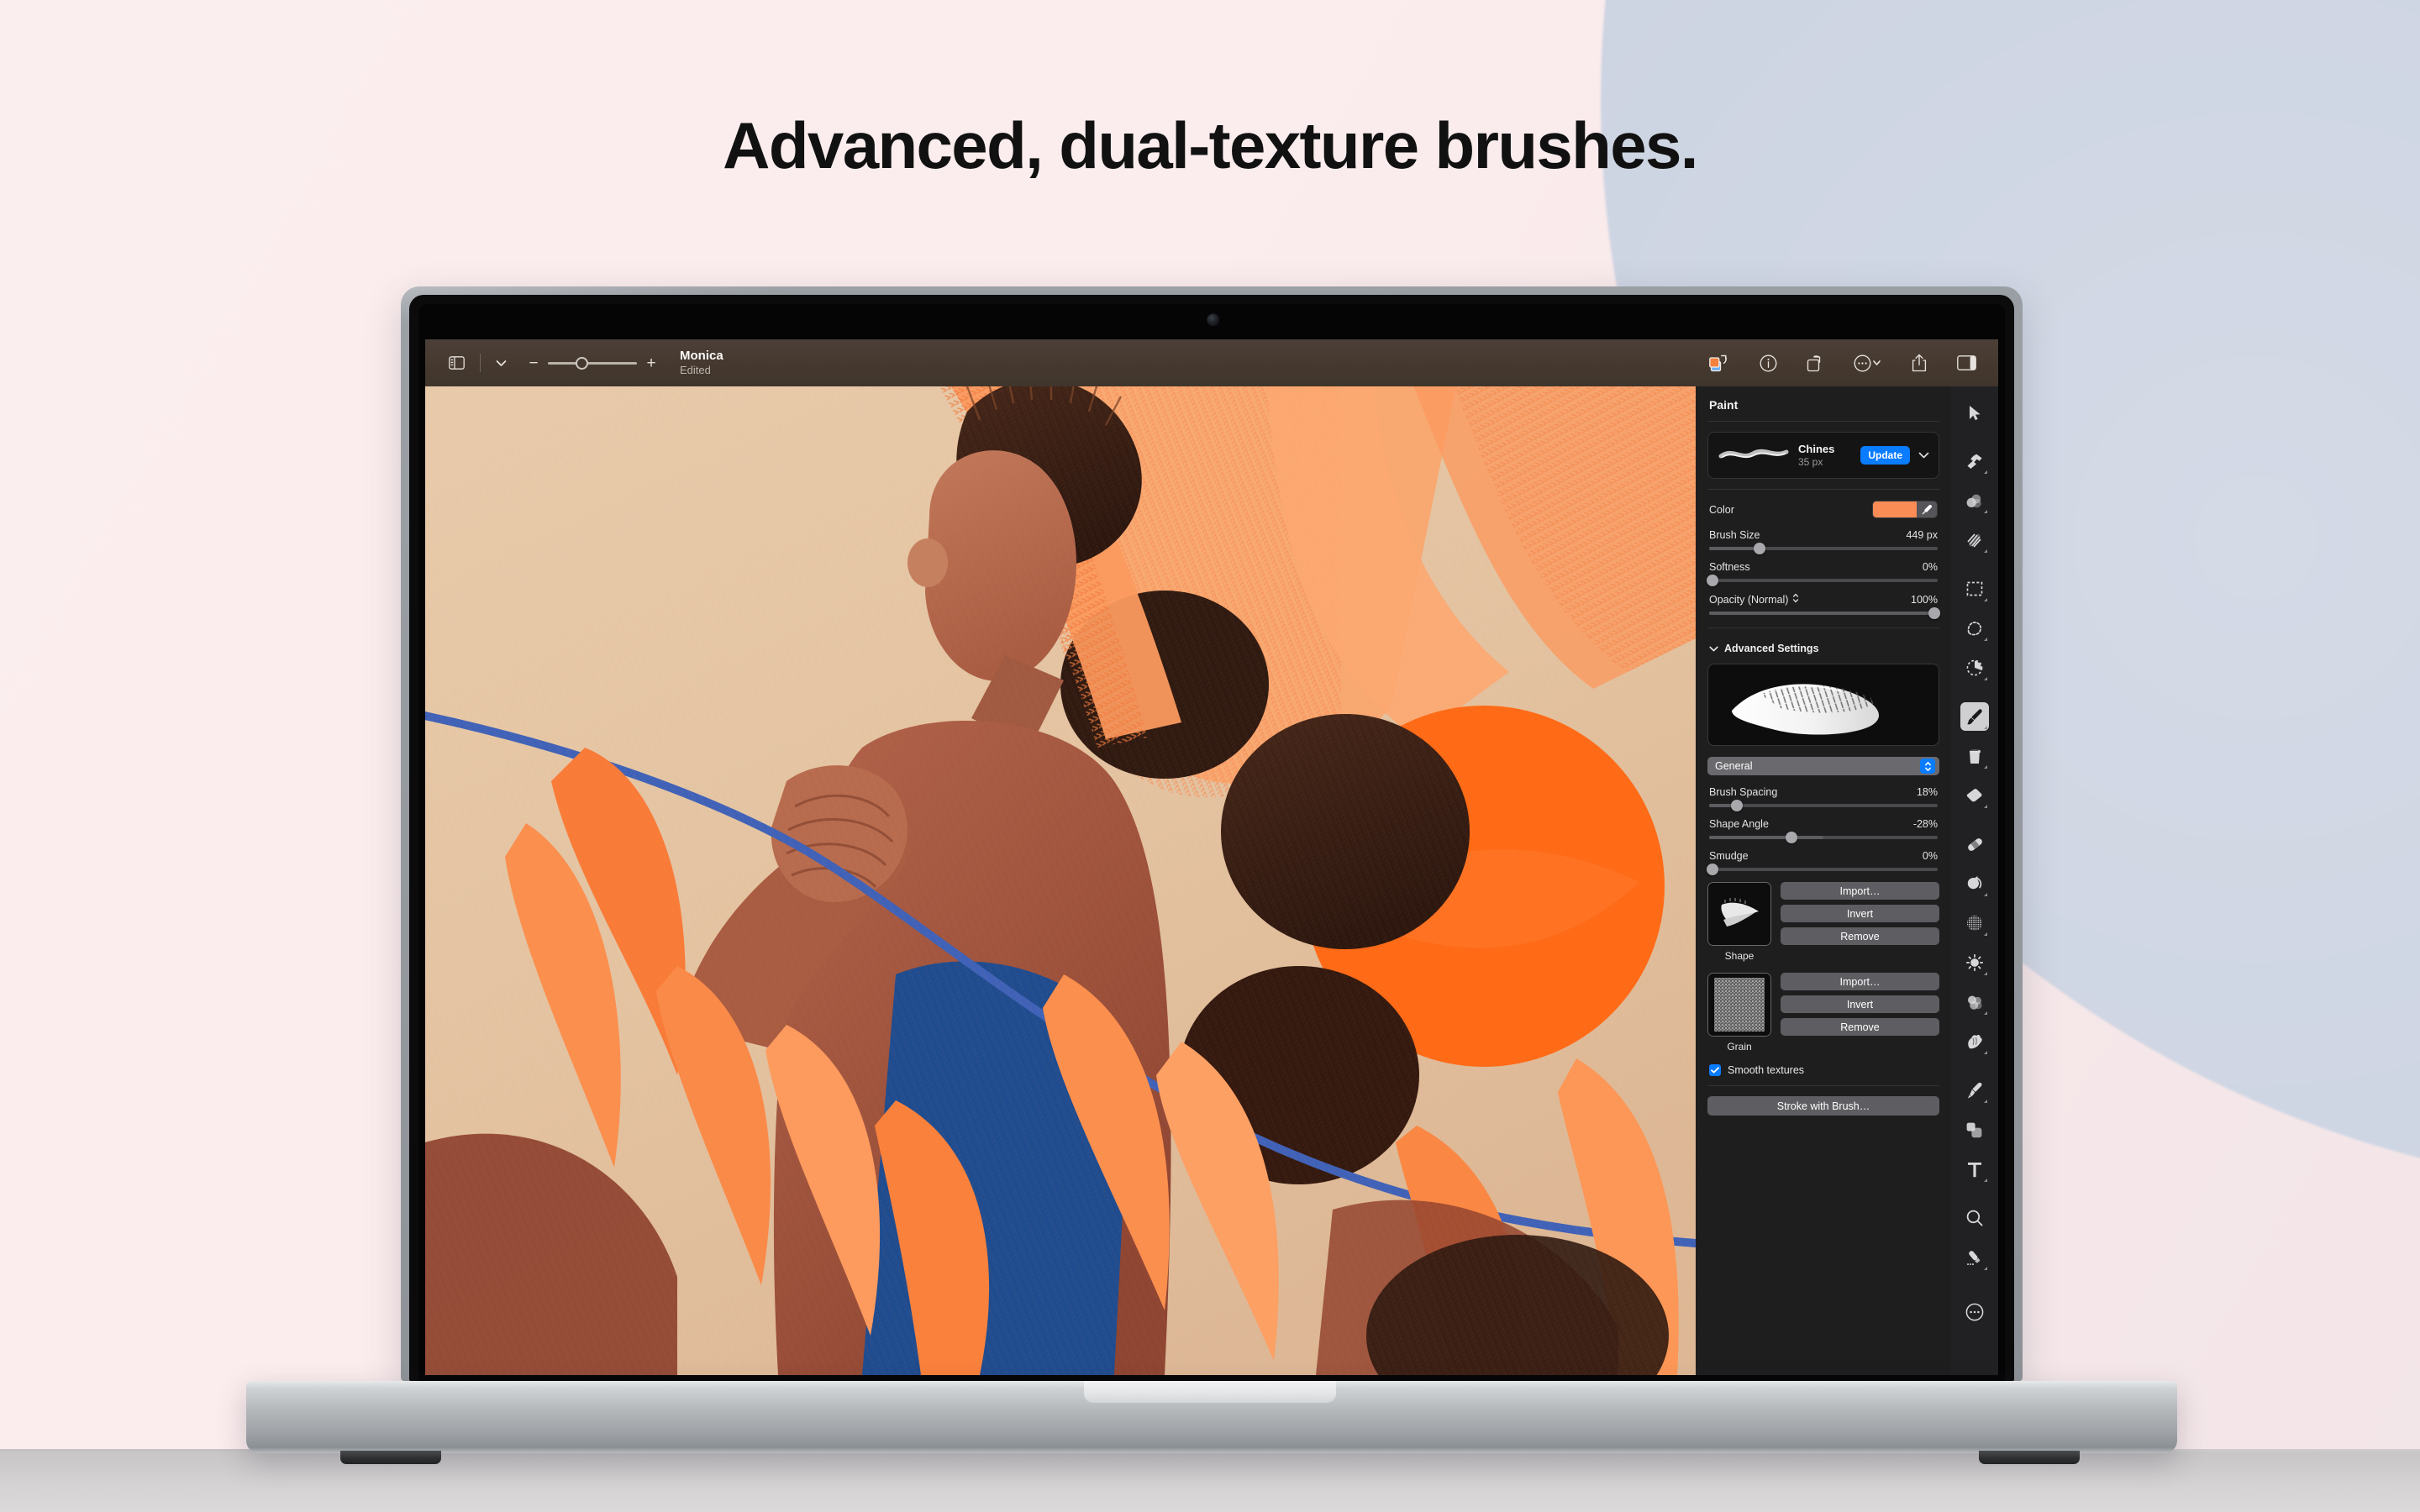 The image size is (2420, 1512). What do you see at coordinates (1934, 613) in the screenshot?
I see `opacity-slider-knob` at bounding box center [1934, 613].